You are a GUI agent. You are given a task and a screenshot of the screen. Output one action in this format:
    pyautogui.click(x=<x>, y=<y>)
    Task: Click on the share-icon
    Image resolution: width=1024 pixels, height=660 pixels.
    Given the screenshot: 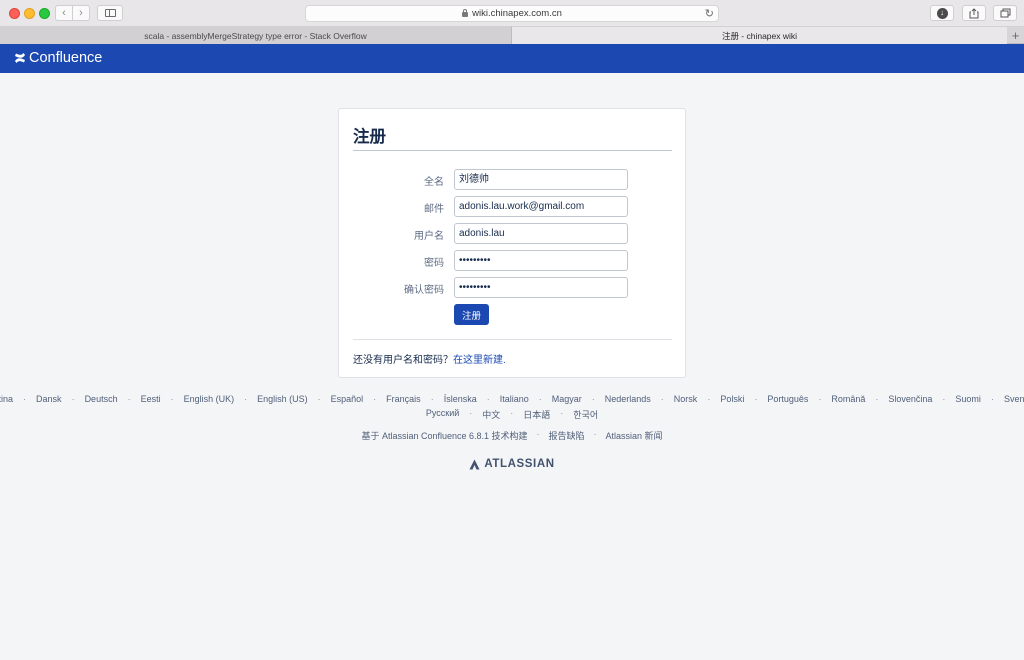 What is the action you would take?
    pyautogui.click(x=974, y=12)
    